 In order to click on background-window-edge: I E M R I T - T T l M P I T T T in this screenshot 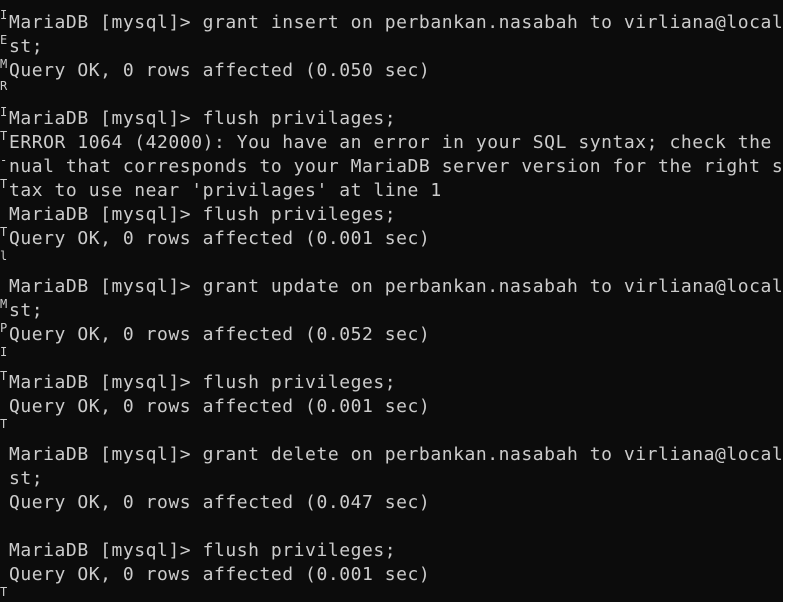, I will do `click(4, 301)`.